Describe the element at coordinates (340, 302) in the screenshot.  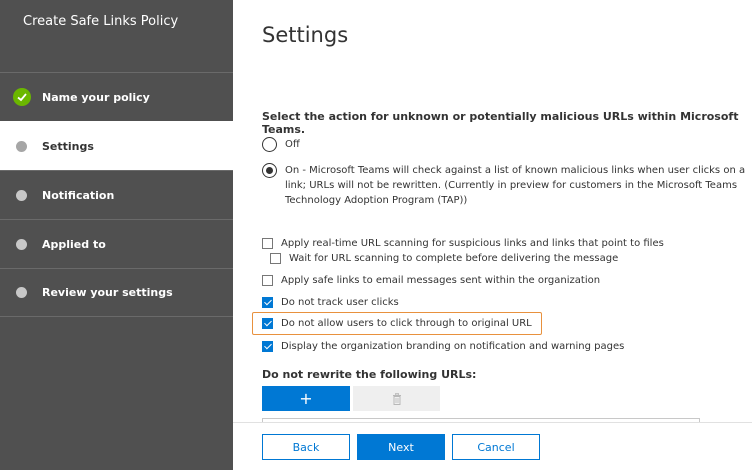
I see `checkbox-label: Do not track user clicks` at that location.